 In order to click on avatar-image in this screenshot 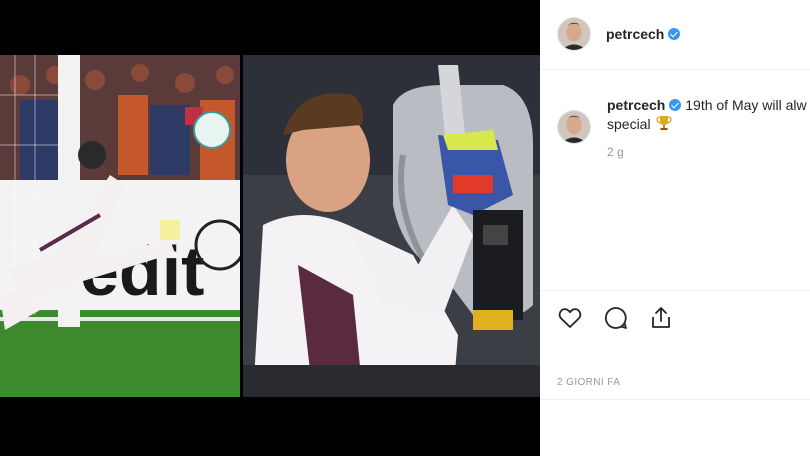, I will do `click(574, 34)`.